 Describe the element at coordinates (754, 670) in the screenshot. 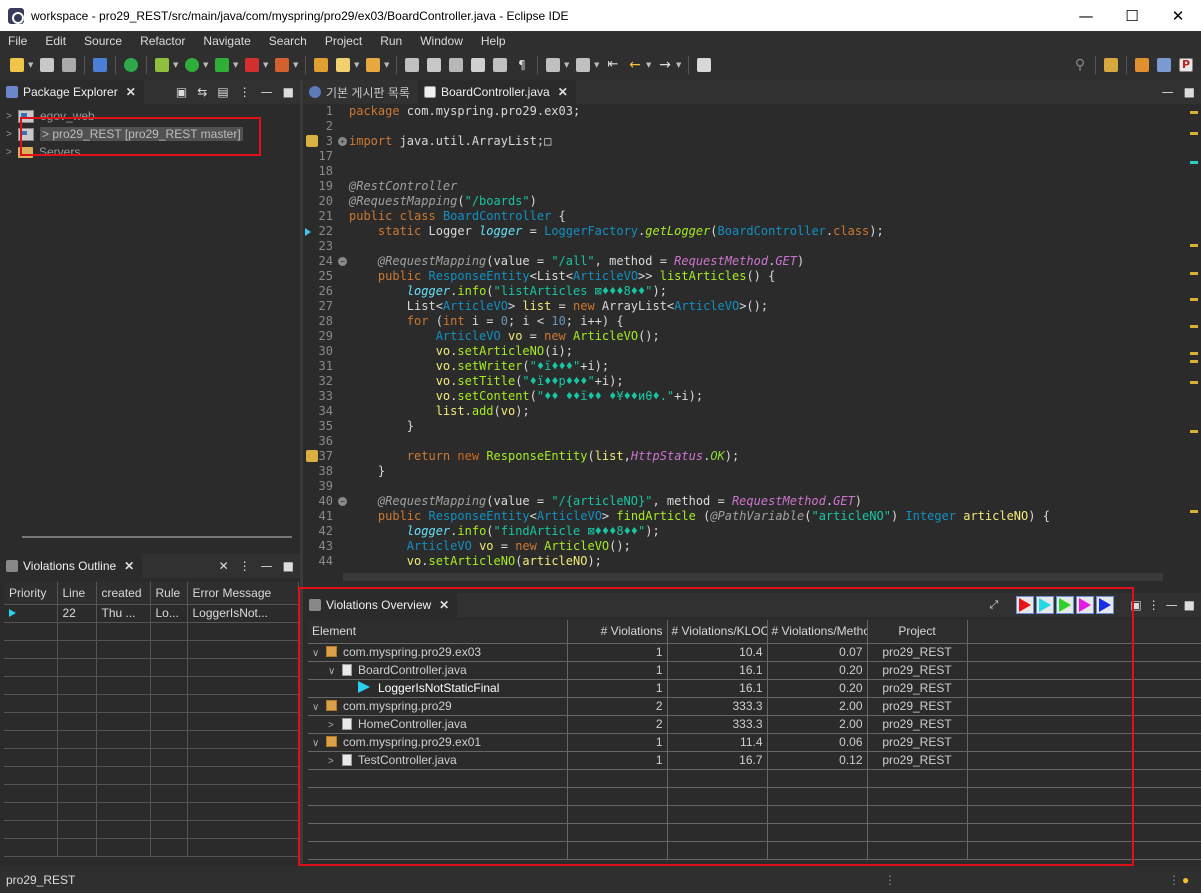

I see `table-row: ∨ BoardController.java 1 16.1 0.20 pro29_REST` at that location.